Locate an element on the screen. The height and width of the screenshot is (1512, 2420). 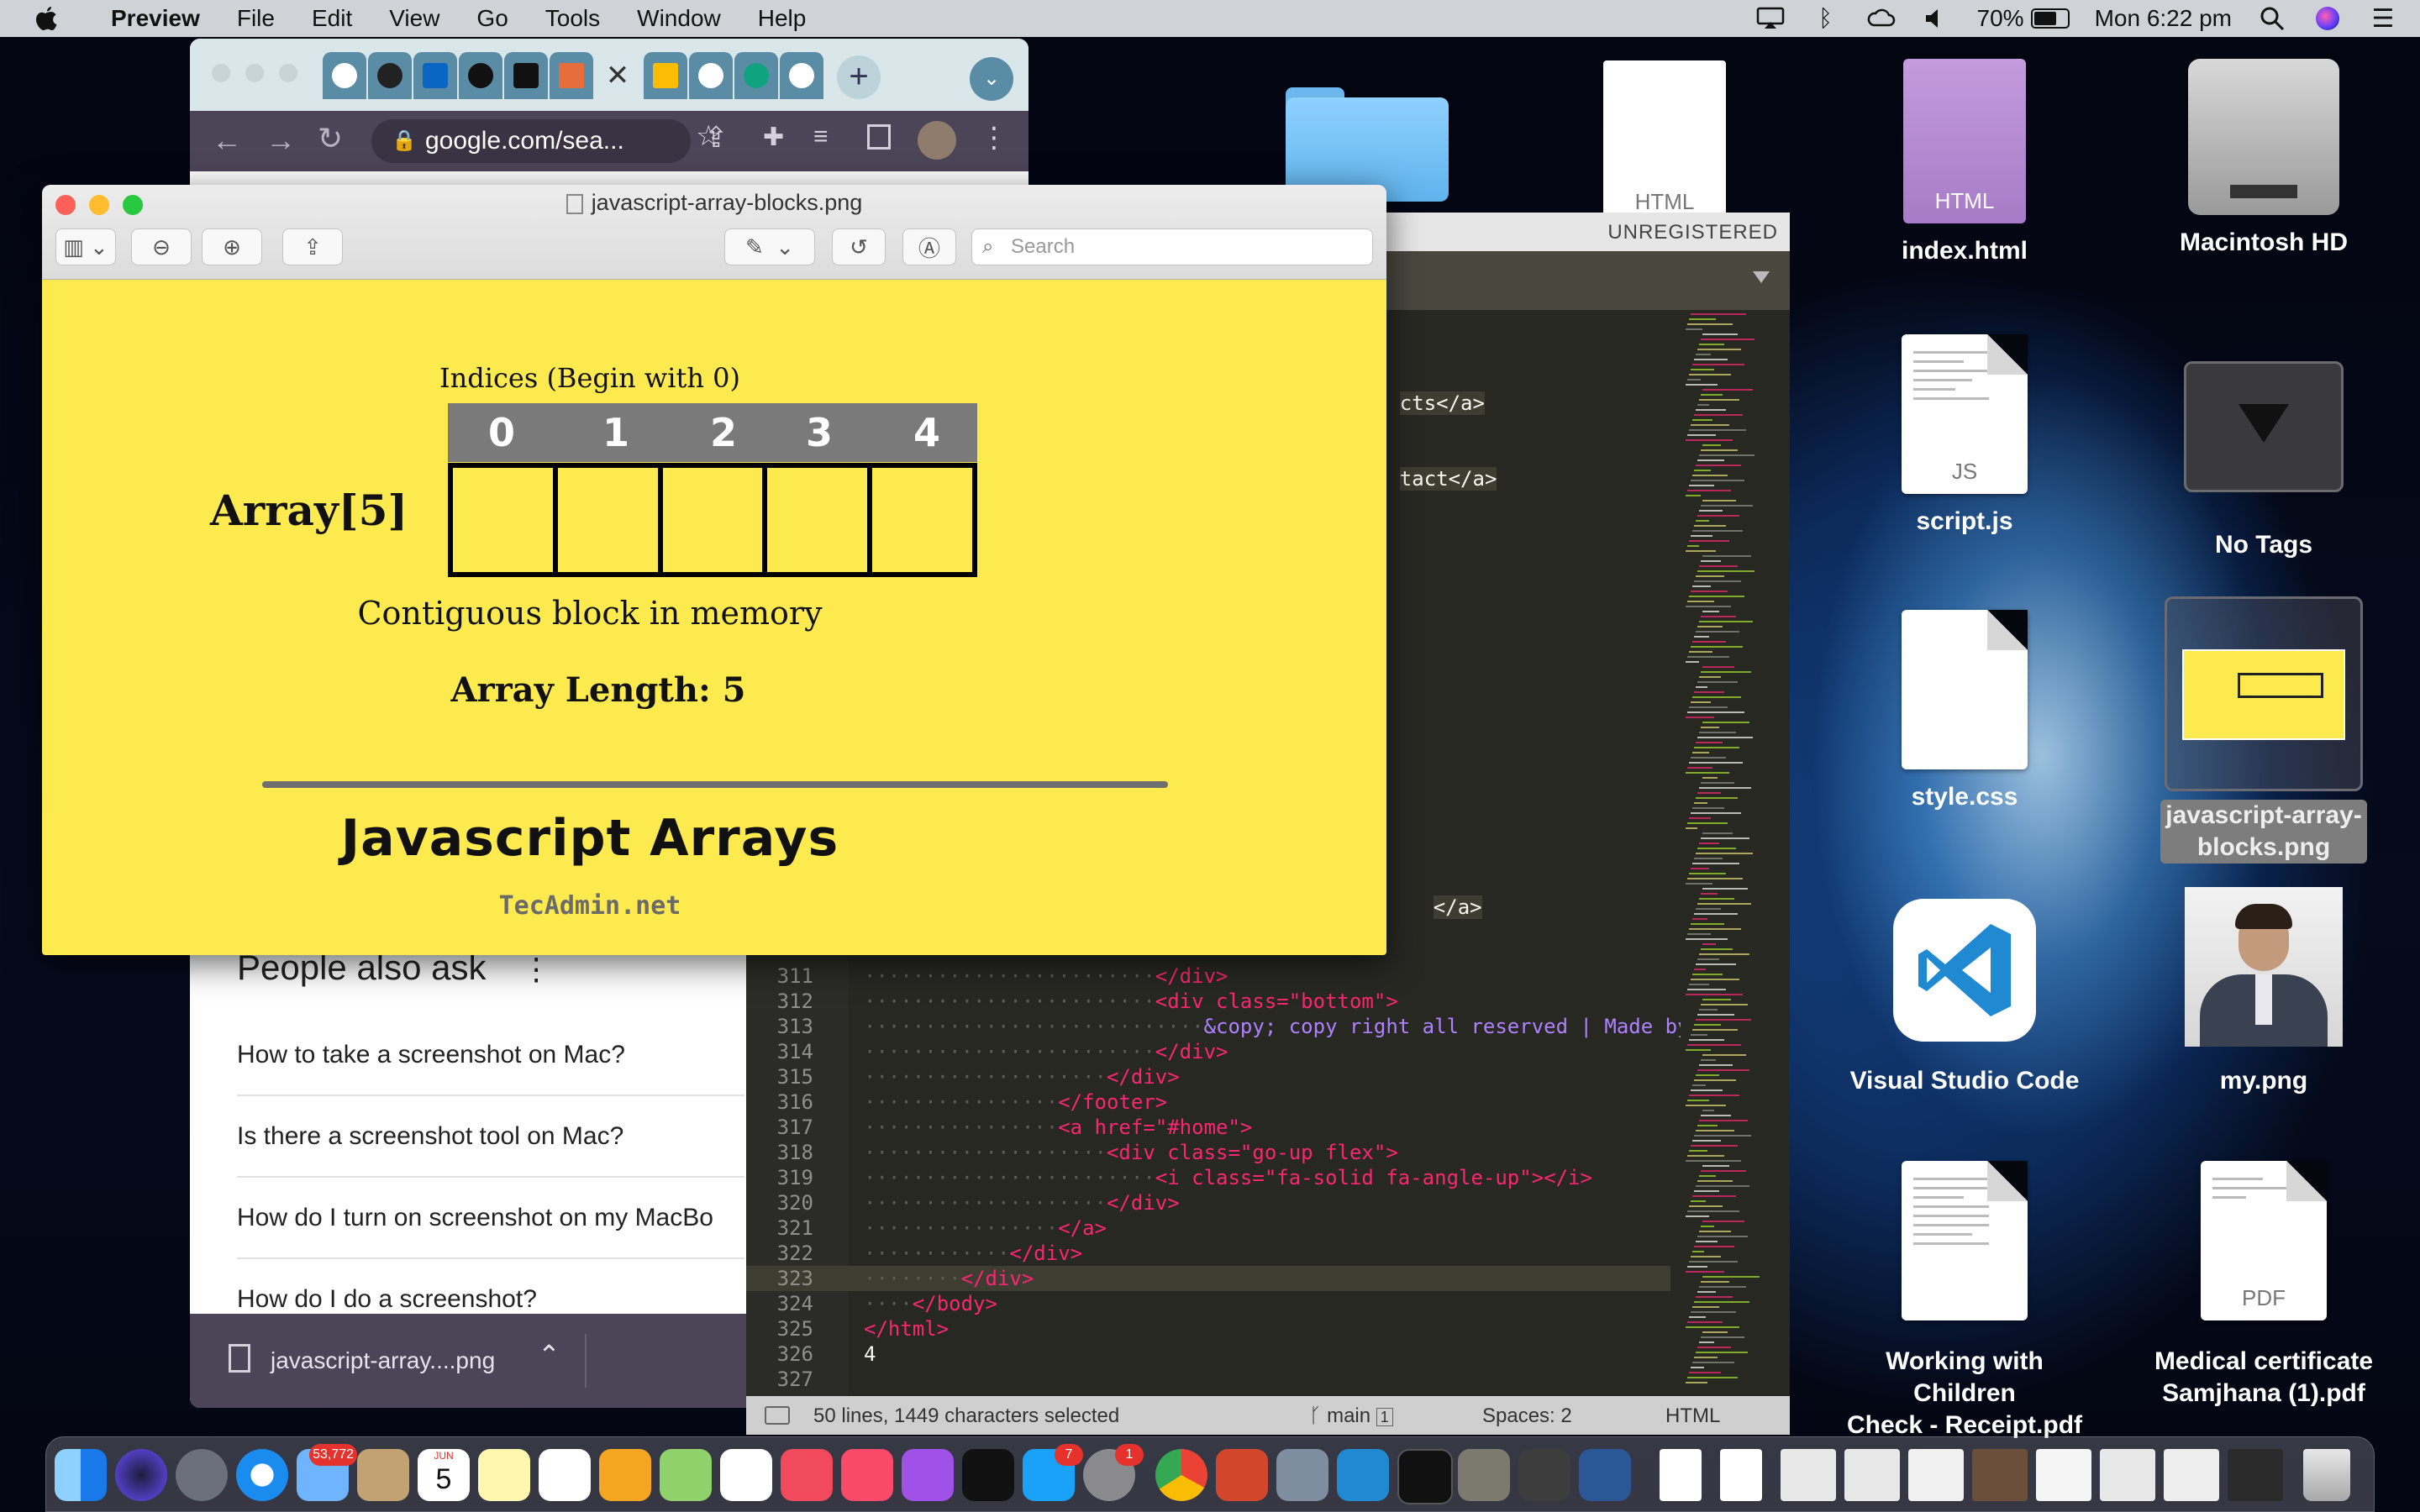
profile-avatar is located at coordinates (937, 140).